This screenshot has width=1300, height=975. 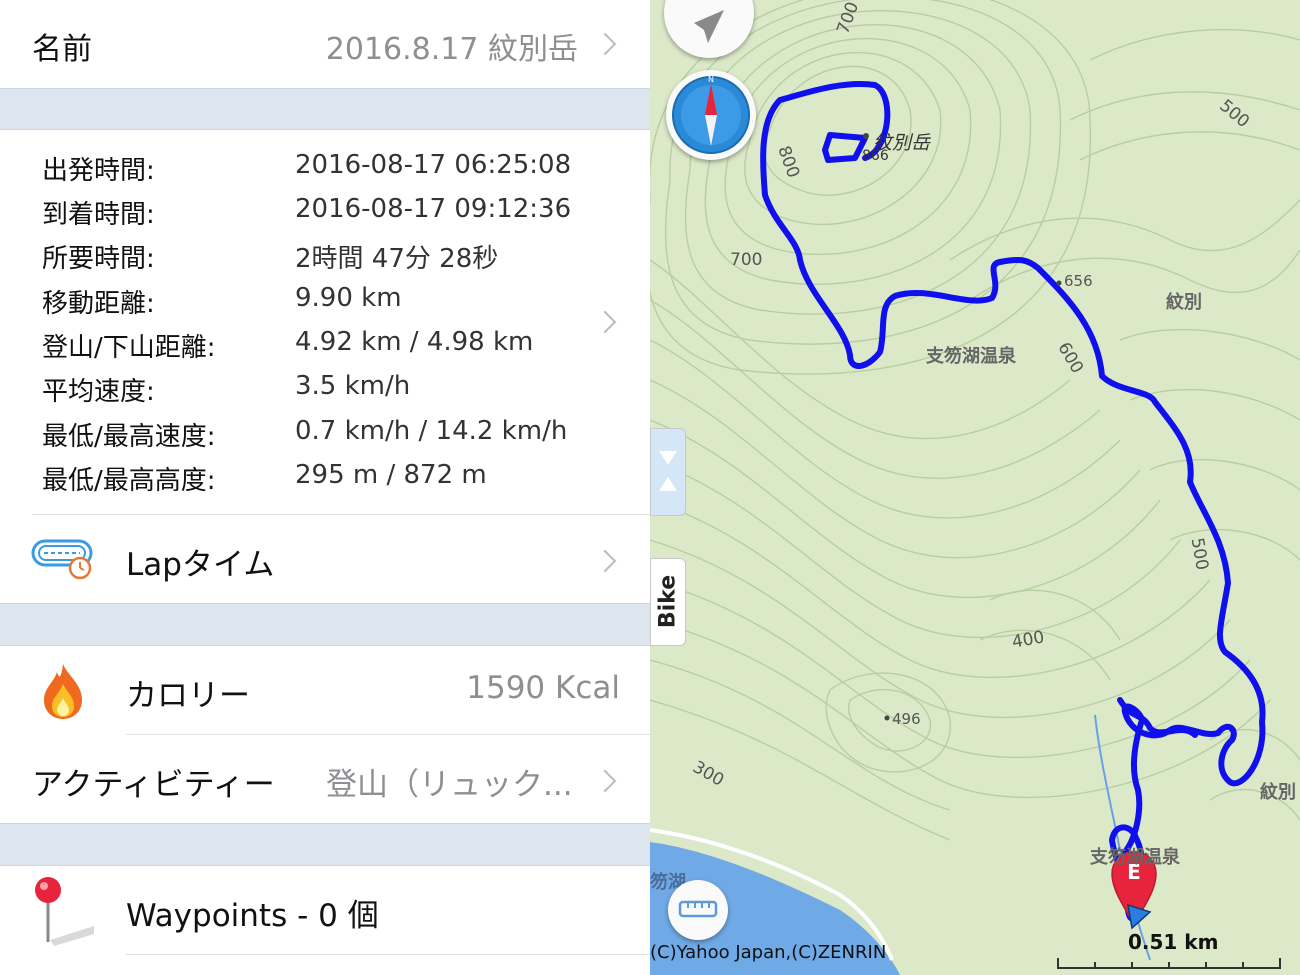 What do you see at coordinates (388, 954) in the screenshot?
I see `divider` at bounding box center [388, 954].